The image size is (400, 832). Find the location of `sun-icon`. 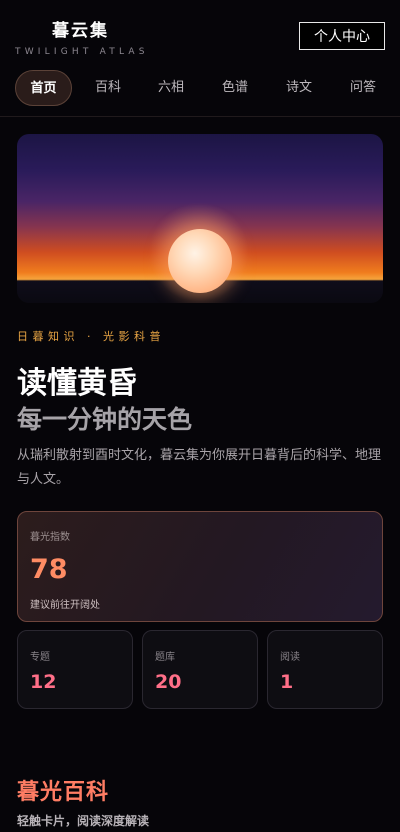

sun-icon is located at coordinates (200, 261).